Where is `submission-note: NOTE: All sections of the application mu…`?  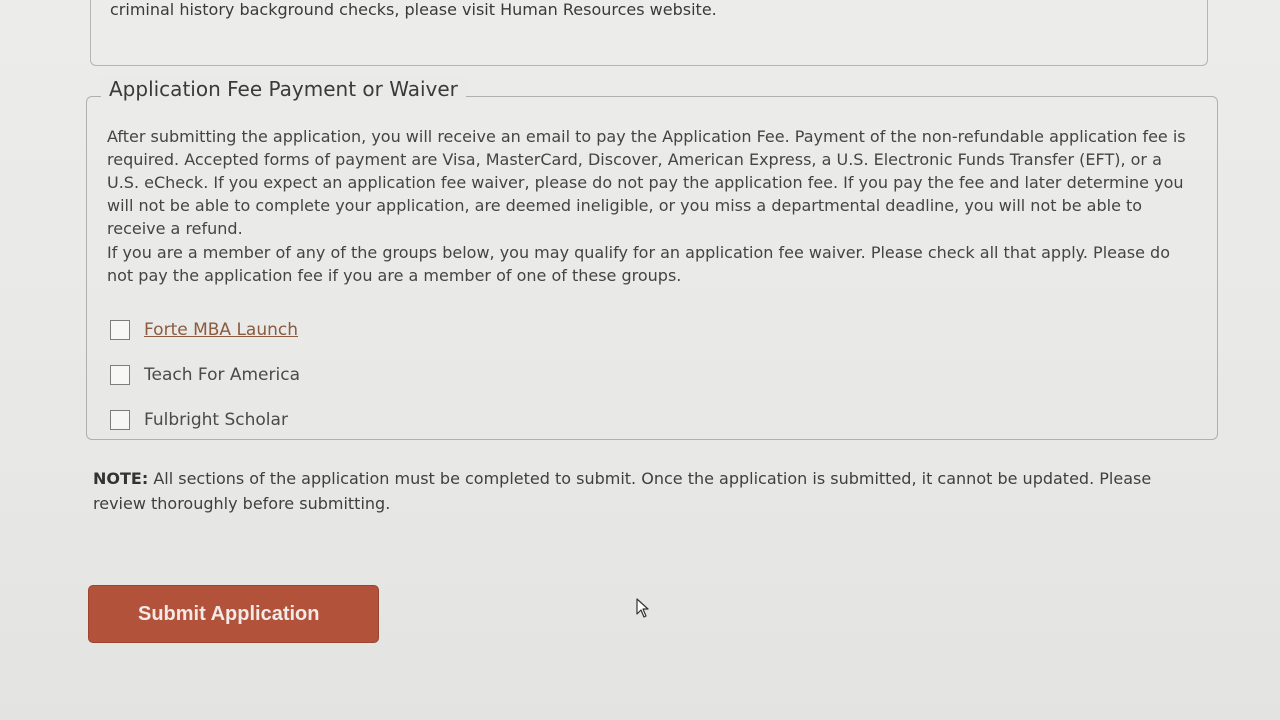
submission-note: NOTE: All sections of the application mu… is located at coordinates (643, 491).